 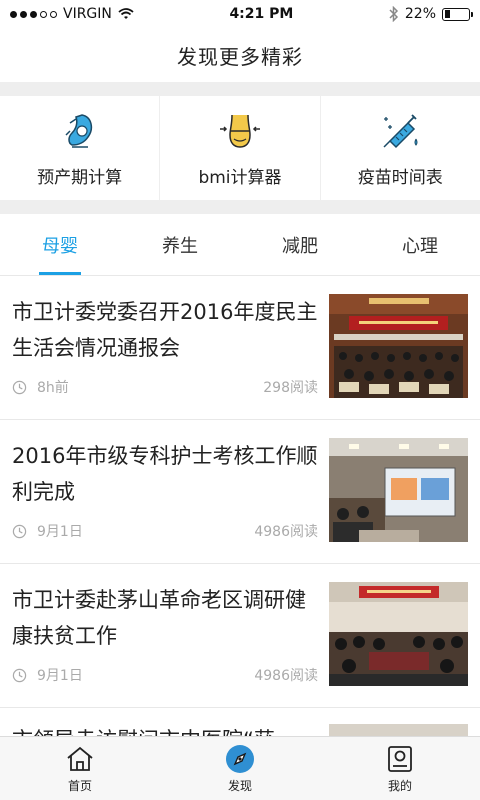 What do you see at coordinates (240, 56) in the screenshot?
I see `page-title: 发现更多精彩` at bounding box center [240, 56].